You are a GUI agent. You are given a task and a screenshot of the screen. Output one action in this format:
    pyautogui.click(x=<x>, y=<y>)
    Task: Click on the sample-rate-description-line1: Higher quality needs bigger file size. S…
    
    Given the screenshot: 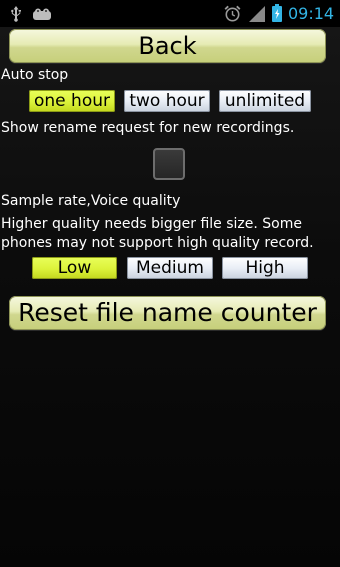 What is the action you would take?
    pyautogui.click(x=151, y=224)
    